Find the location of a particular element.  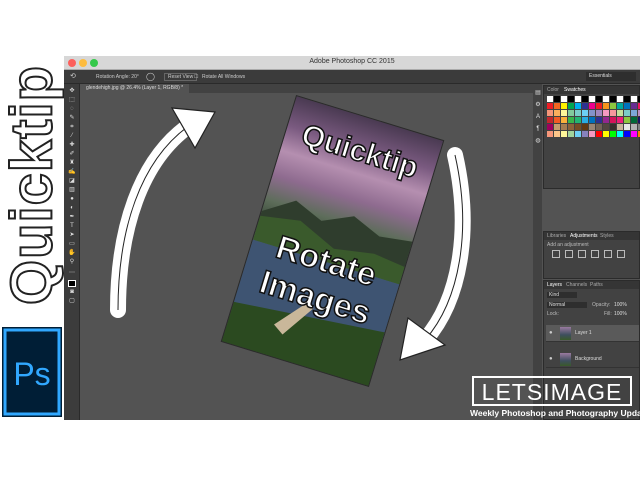

brand-logo-box: LETSIMAGE is located at coordinates (552, 391).